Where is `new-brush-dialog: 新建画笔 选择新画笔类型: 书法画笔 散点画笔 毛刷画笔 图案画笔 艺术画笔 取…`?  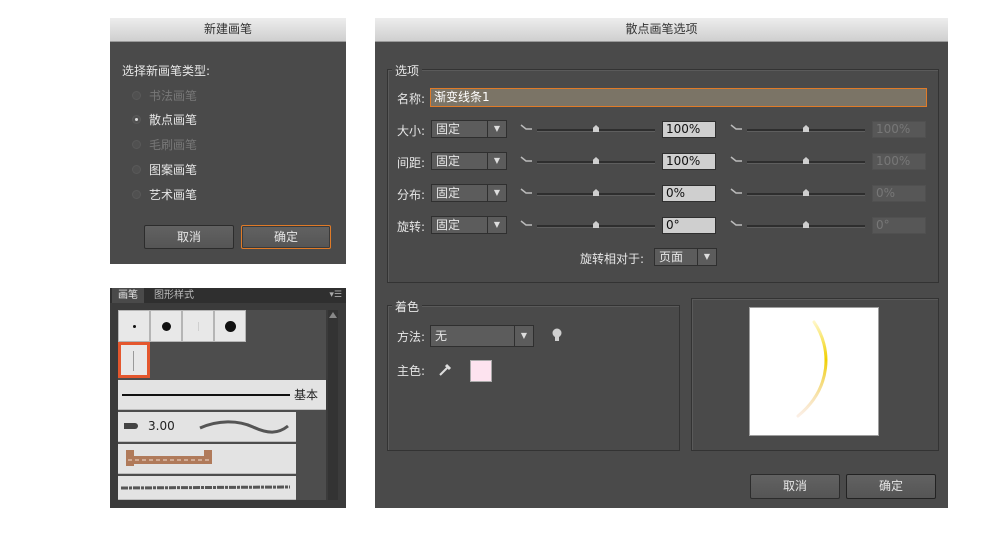
new-brush-dialog: 新建画笔 选择新画笔类型: 书法画笔 散点画笔 毛刷画笔 图案画笔 艺术画笔 取… is located at coordinates (228, 141).